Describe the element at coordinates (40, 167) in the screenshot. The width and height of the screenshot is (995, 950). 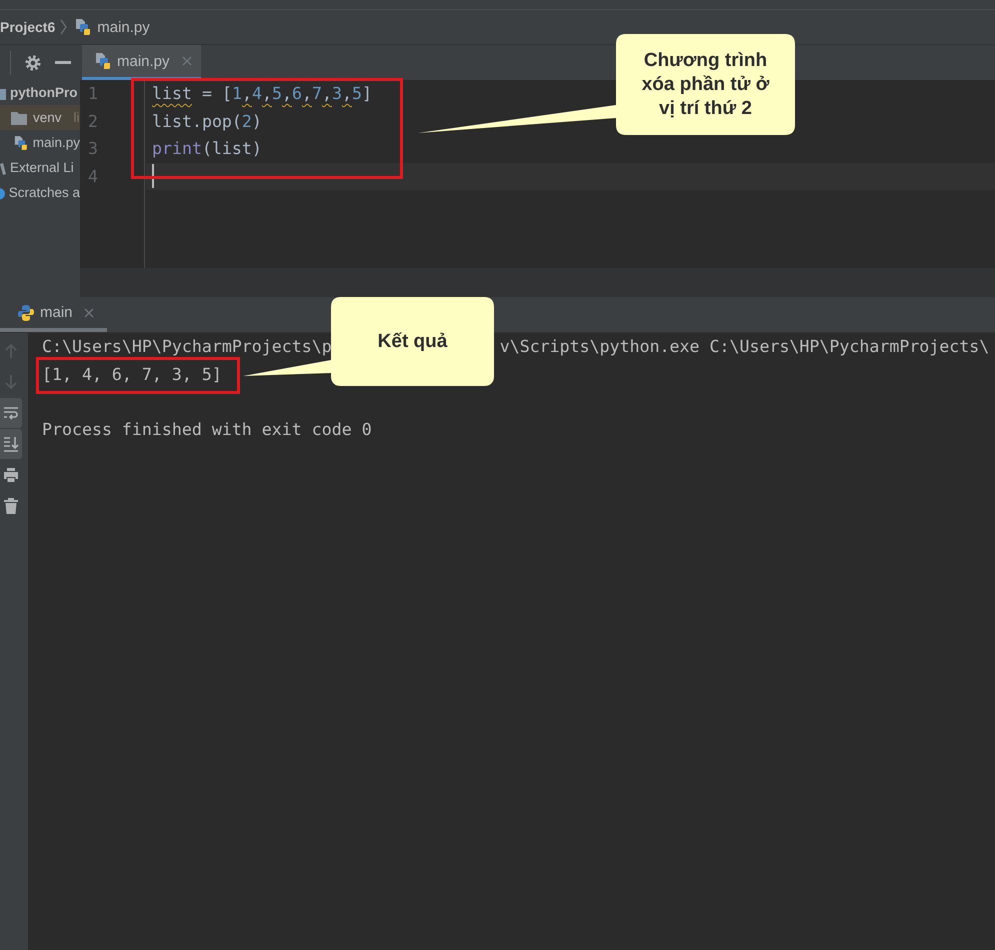
I see `tree-item: External Li` at that location.